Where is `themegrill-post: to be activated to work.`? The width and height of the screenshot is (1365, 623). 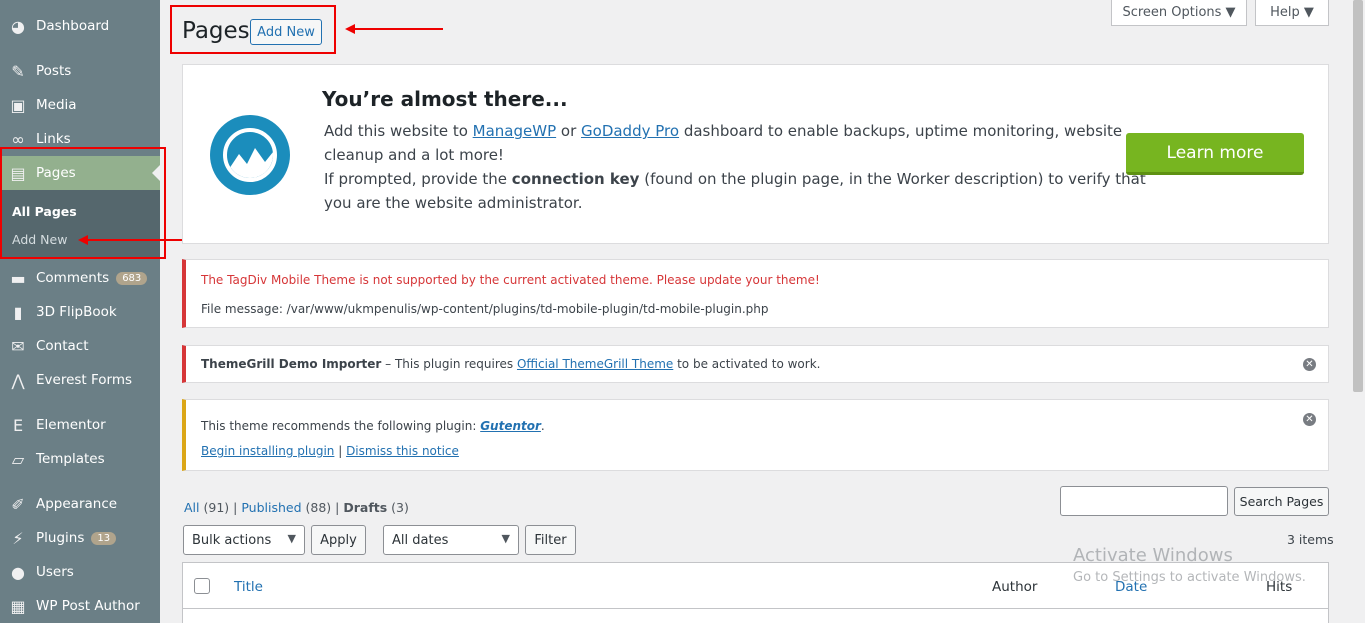
themegrill-post: to be activated to work. is located at coordinates (747, 364).